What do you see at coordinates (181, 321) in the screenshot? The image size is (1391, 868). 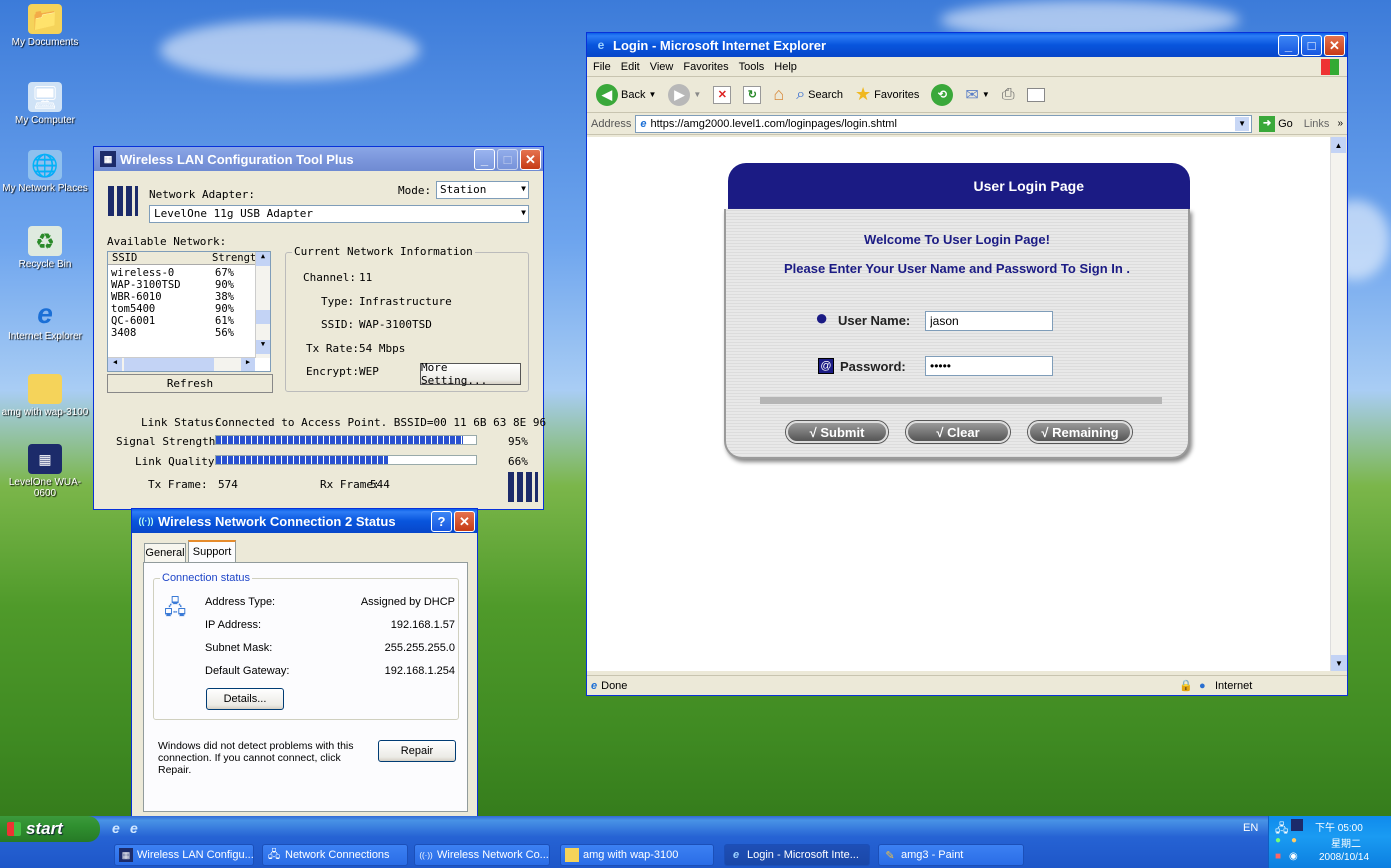 I see `list-item: QC-6001 61%` at bounding box center [181, 321].